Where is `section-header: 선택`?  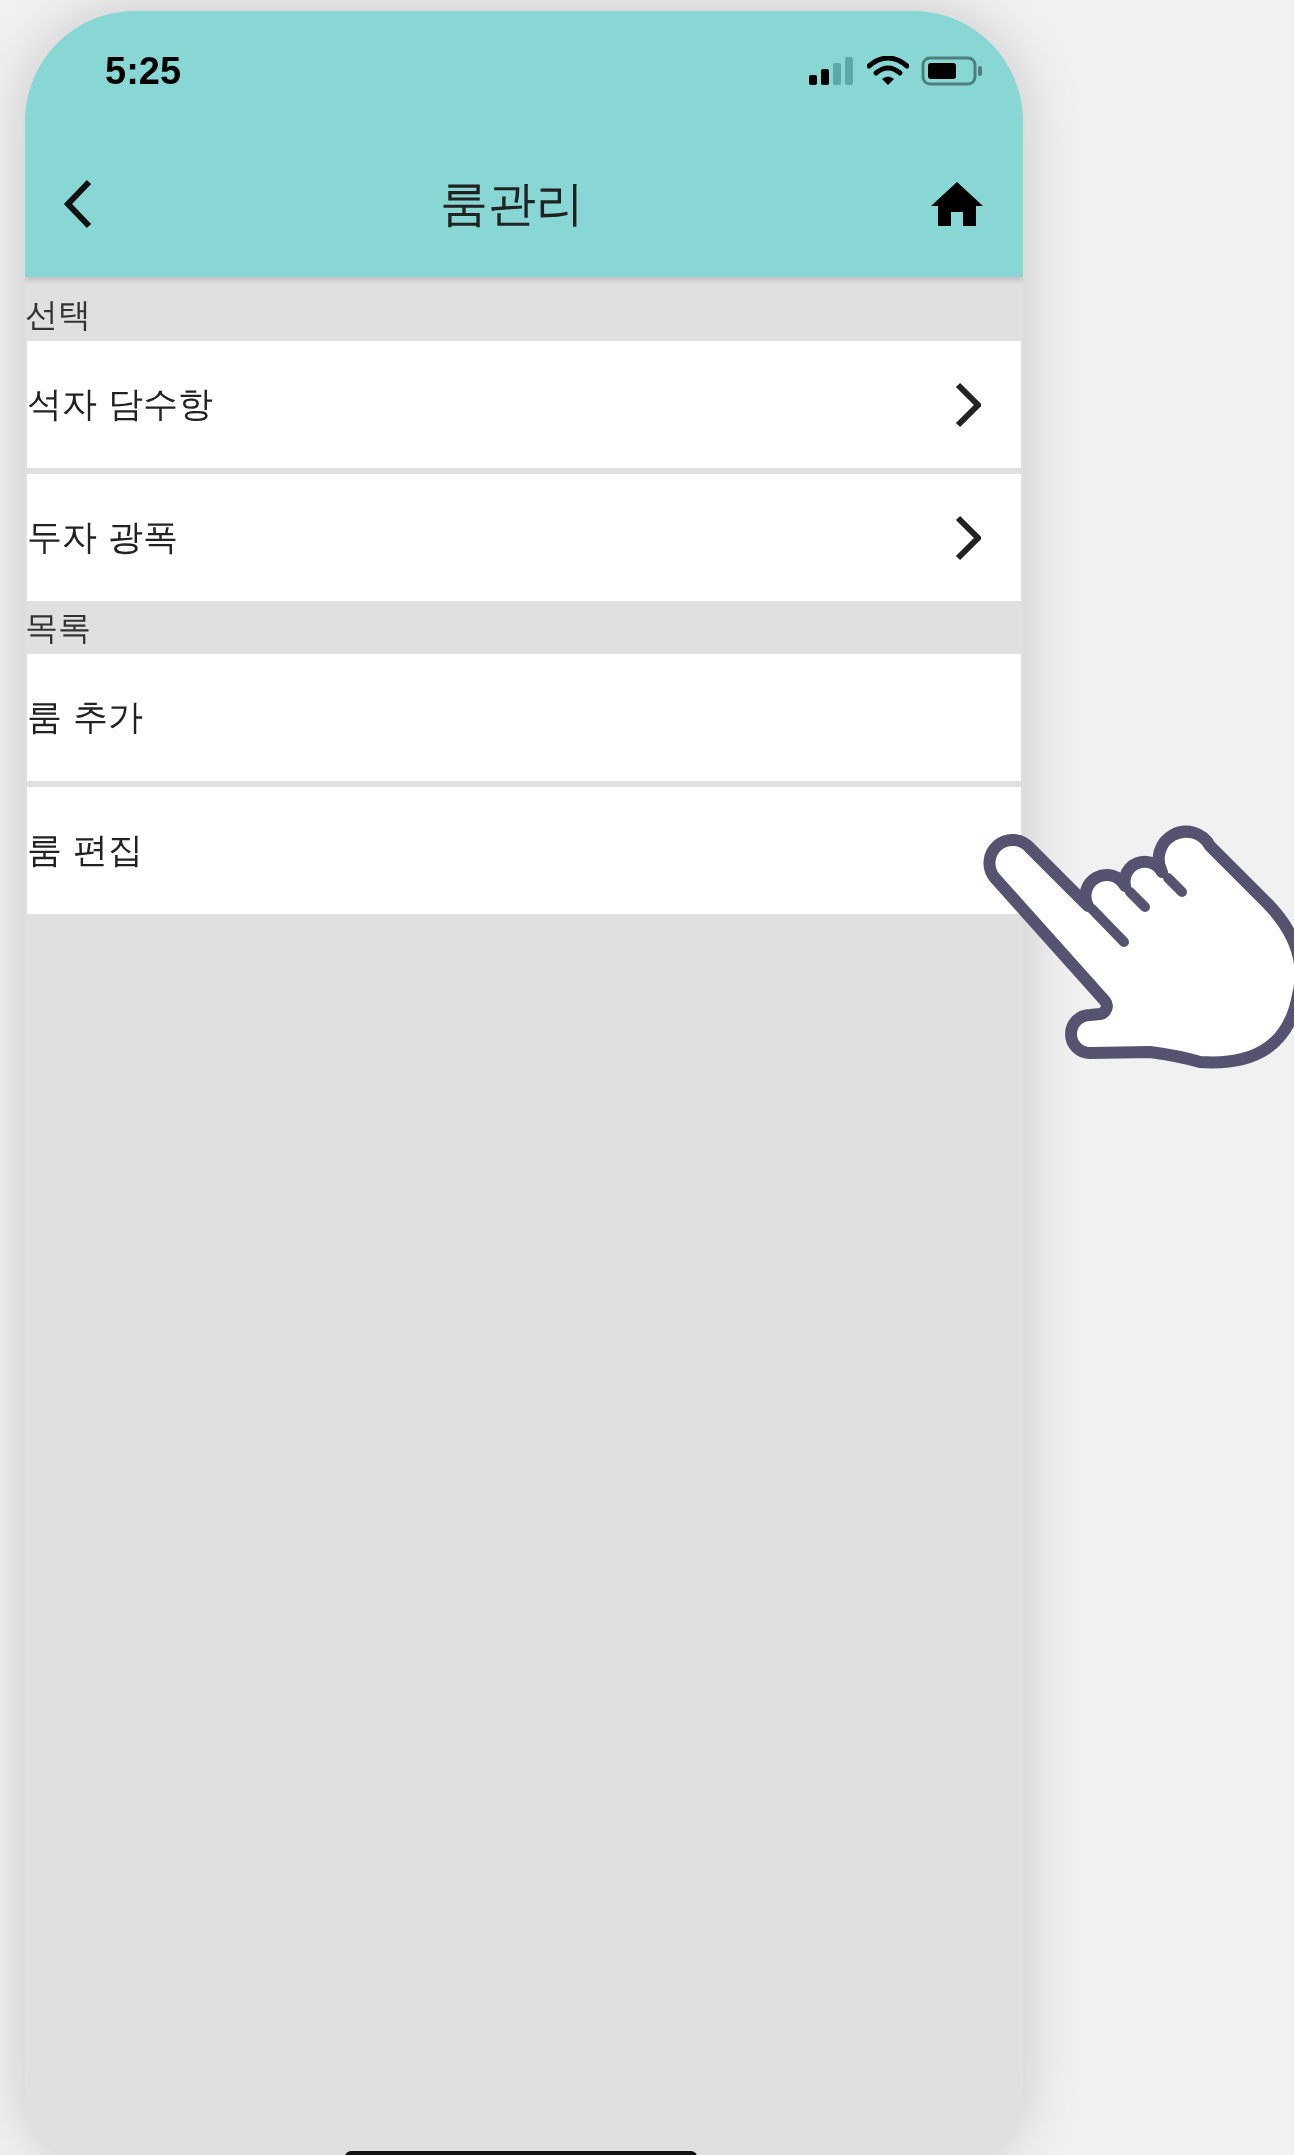
section-header: 선택 is located at coordinates (58, 315).